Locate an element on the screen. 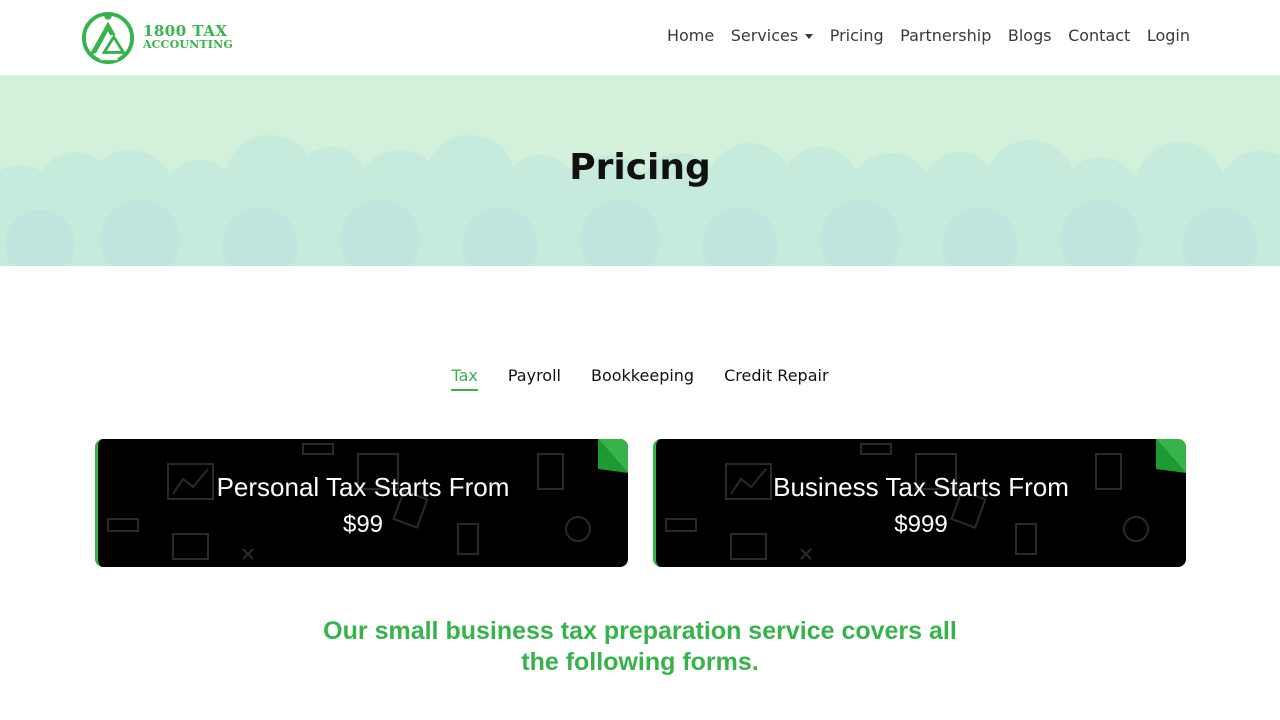  nav-partnership: Partnership is located at coordinates (945, 35).